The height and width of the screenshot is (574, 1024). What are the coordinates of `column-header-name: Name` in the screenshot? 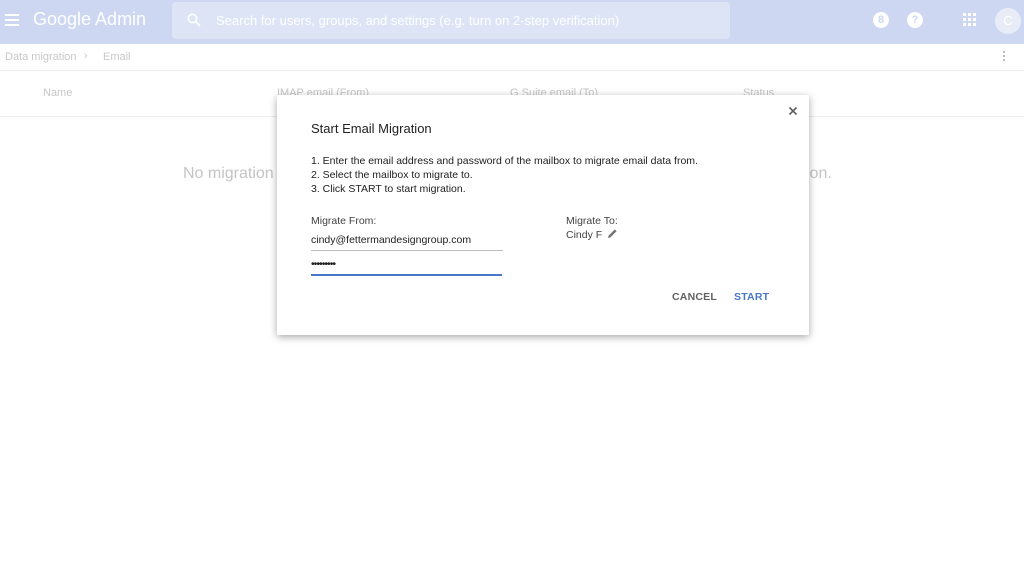 It's located at (57, 93).